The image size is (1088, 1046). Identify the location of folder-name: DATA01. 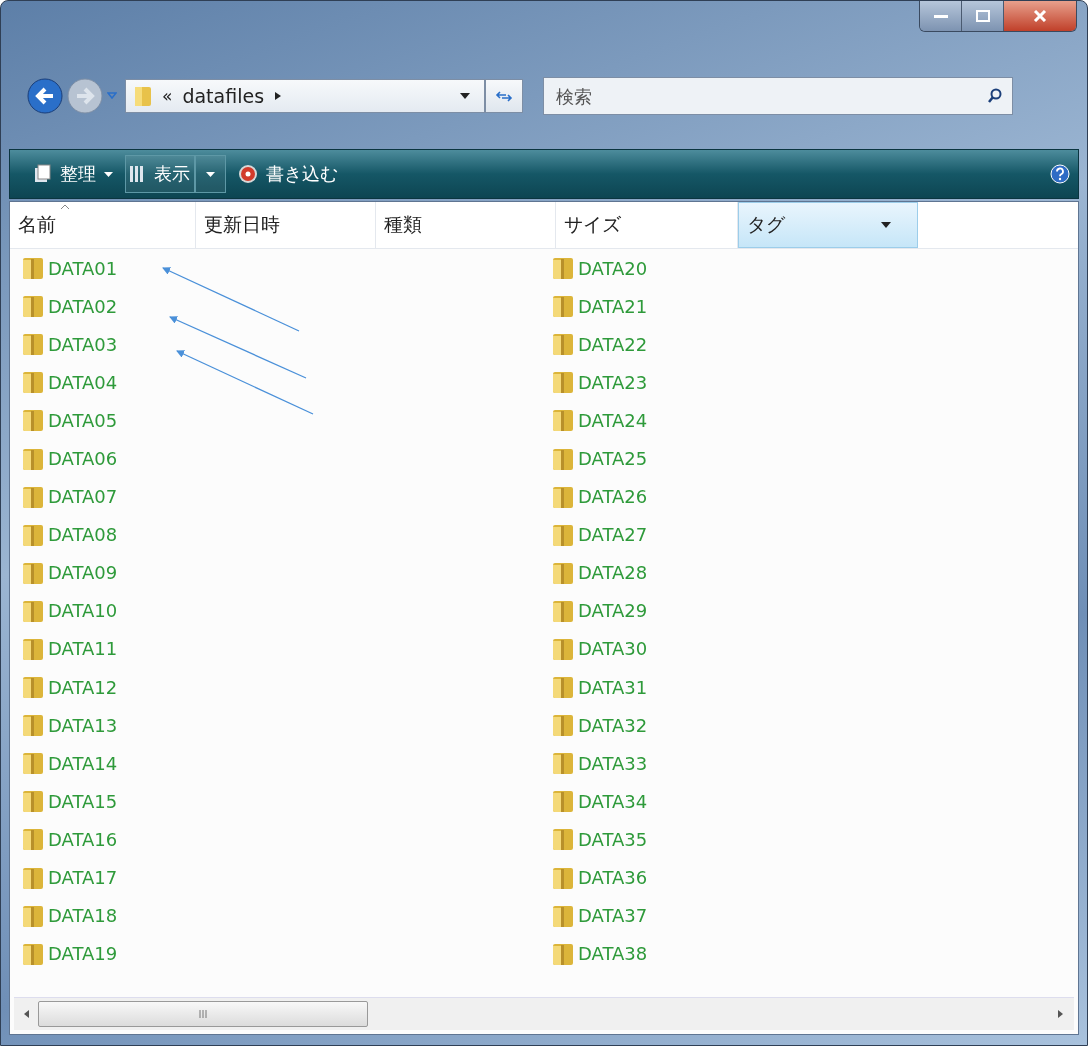
(83, 268).